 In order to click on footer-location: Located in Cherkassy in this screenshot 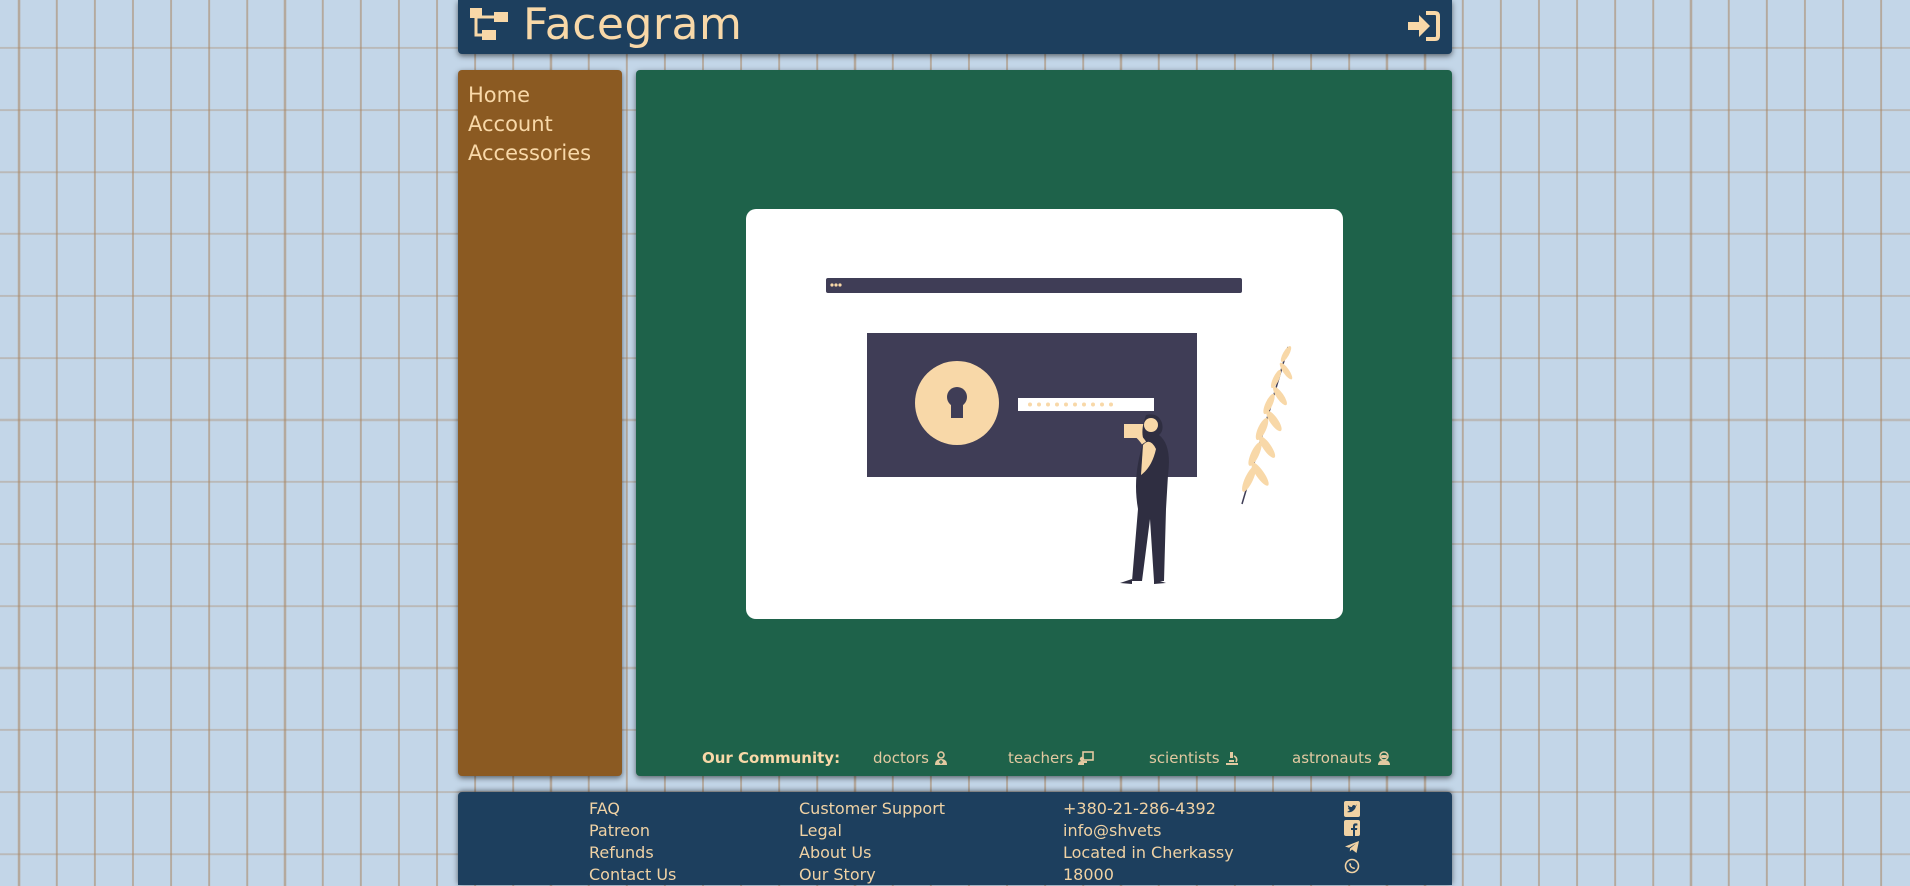, I will do `click(1148, 852)`.